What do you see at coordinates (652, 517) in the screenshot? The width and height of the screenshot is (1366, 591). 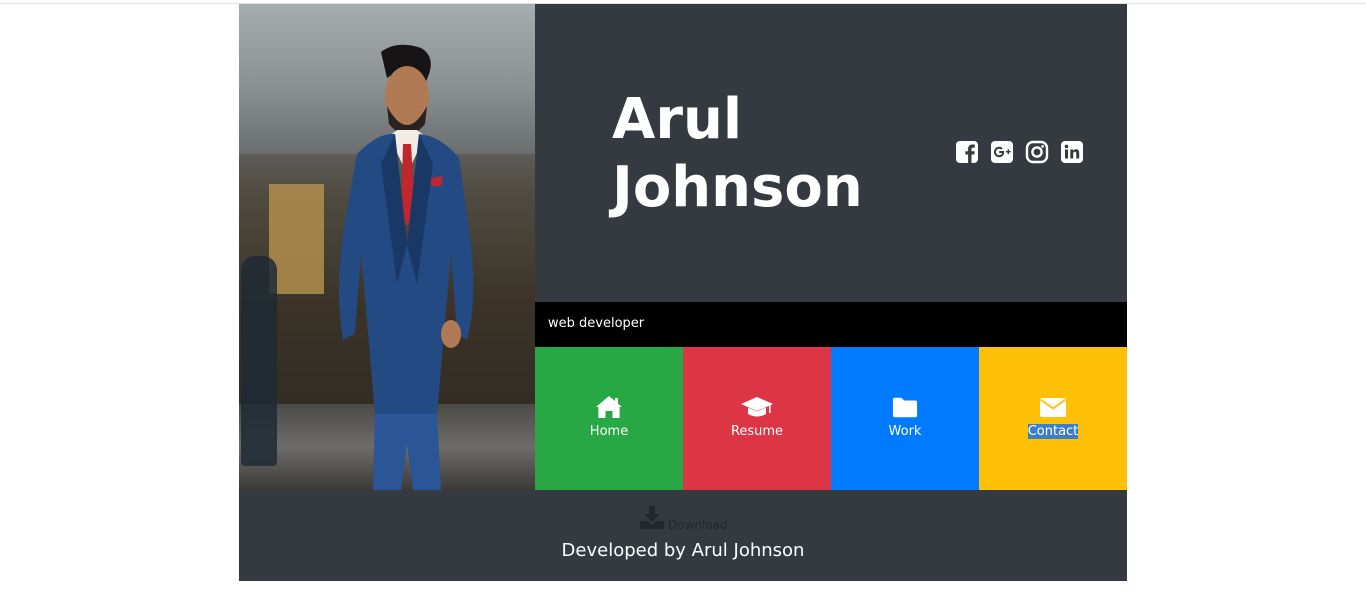 I see `download-icon` at bounding box center [652, 517].